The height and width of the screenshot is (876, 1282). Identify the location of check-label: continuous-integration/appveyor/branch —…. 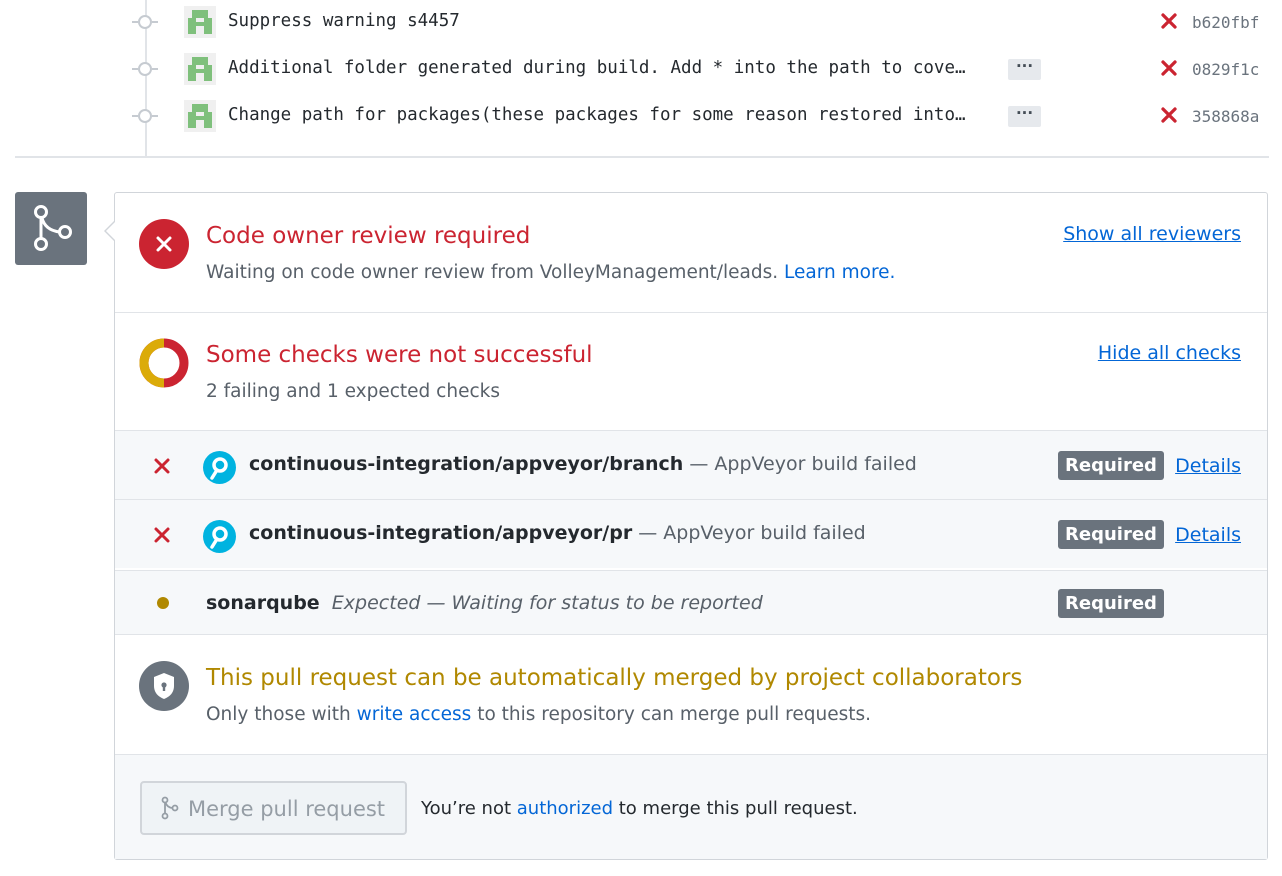
(583, 464).